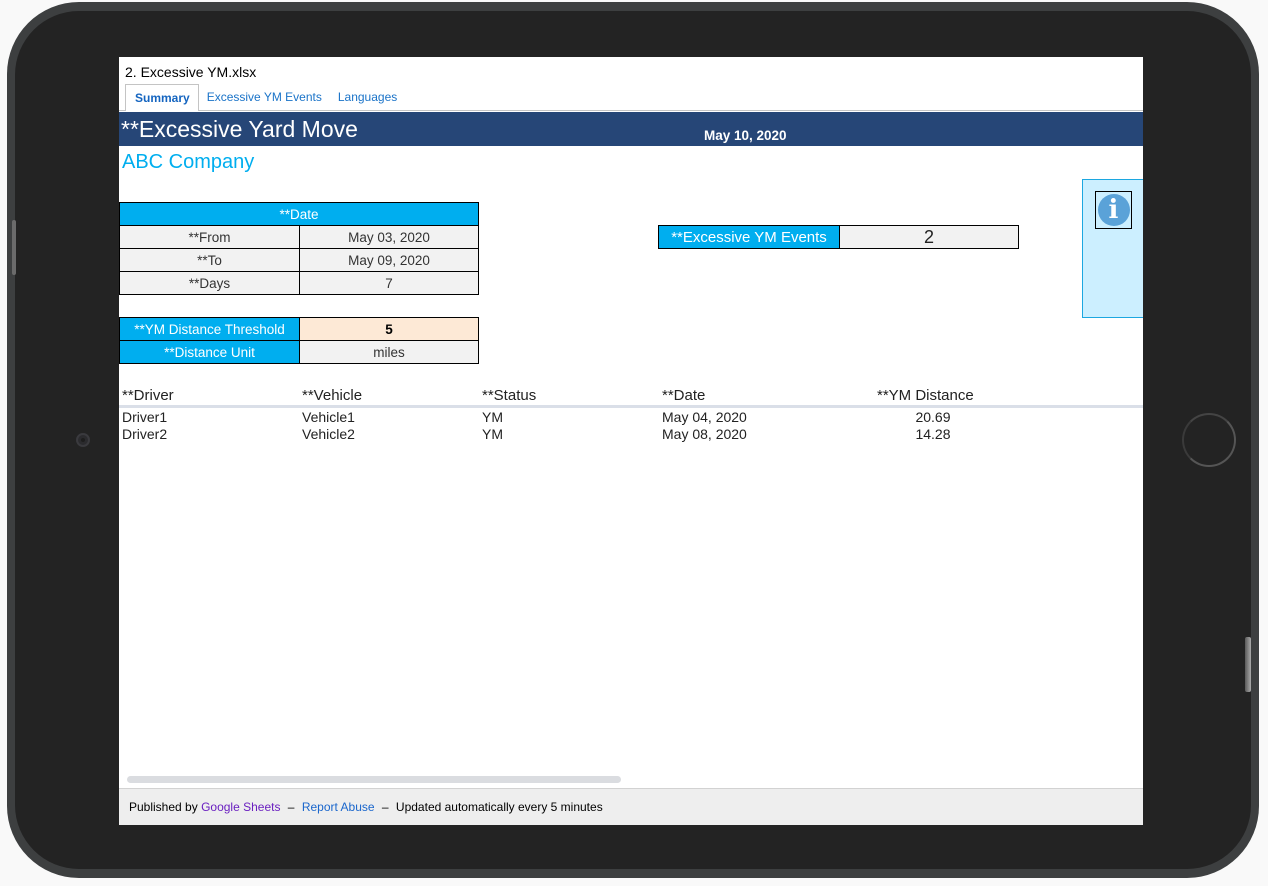  I want to click on days-label: **Days, so click(209, 283).